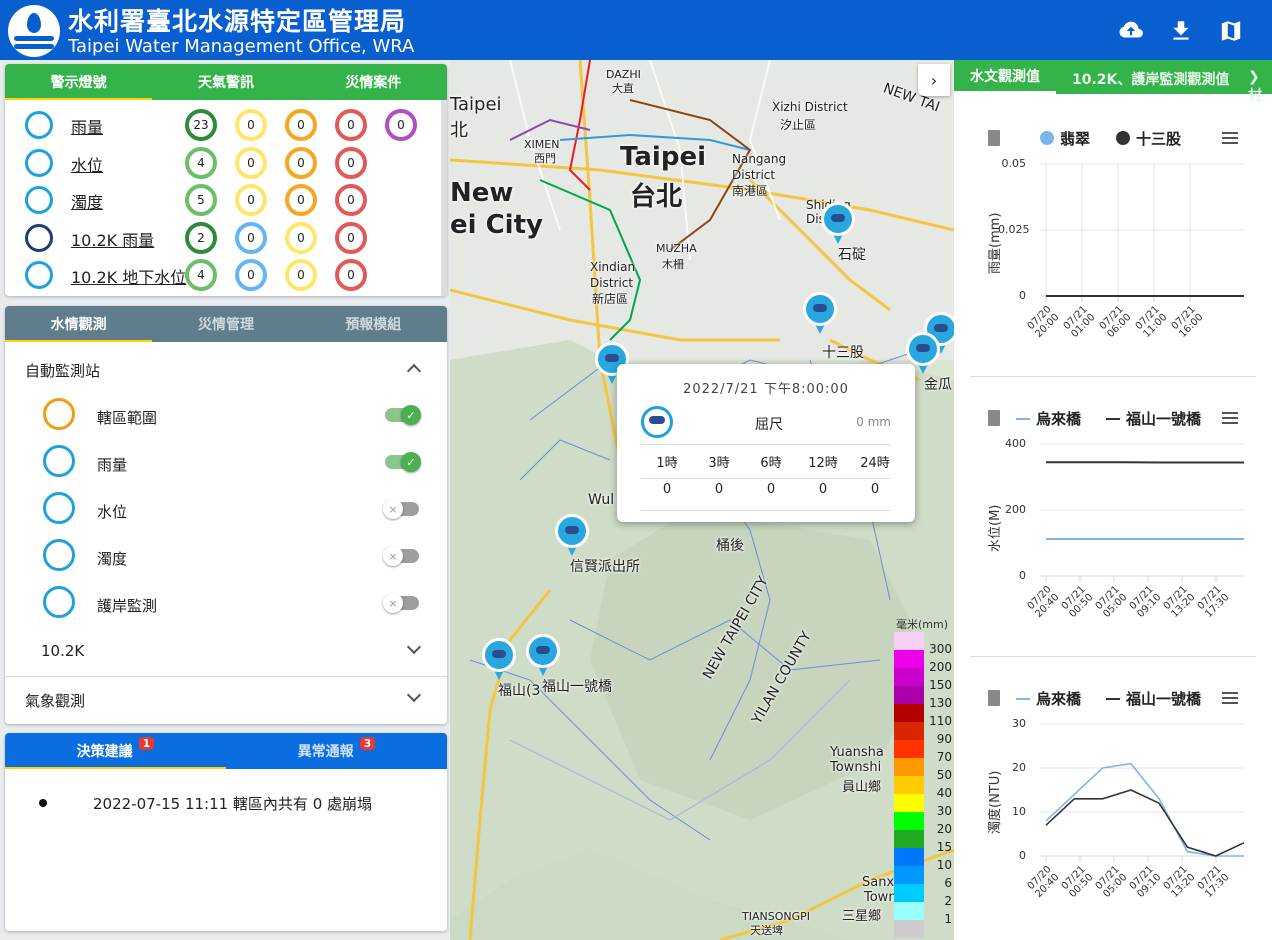 Image resolution: width=1272 pixels, height=940 pixels. What do you see at coordinates (948, 919) in the screenshot?
I see `legend-level: 1` at bounding box center [948, 919].